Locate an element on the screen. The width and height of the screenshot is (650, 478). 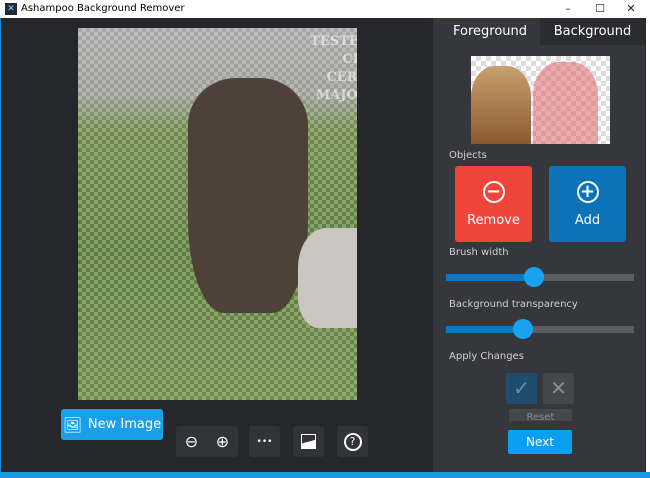
help-button: ? is located at coordinates (352, 441).